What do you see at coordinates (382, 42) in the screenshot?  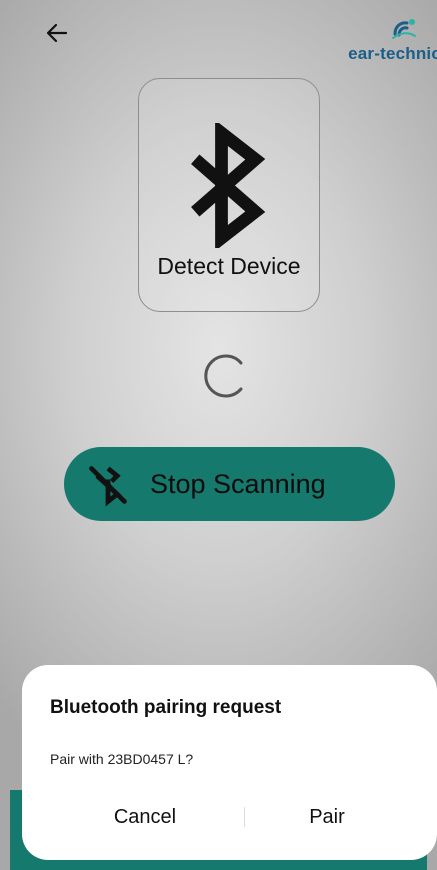 I see `brand-logo: ear-technic` at bounding box center [382, 42].